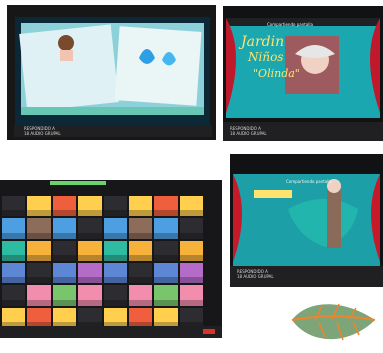 This screenshot has height=353, width=383. I want to click on caption-bottom-right: RESPONDIDO A 18 AUDIO GRUPAL, so click(255, 274).